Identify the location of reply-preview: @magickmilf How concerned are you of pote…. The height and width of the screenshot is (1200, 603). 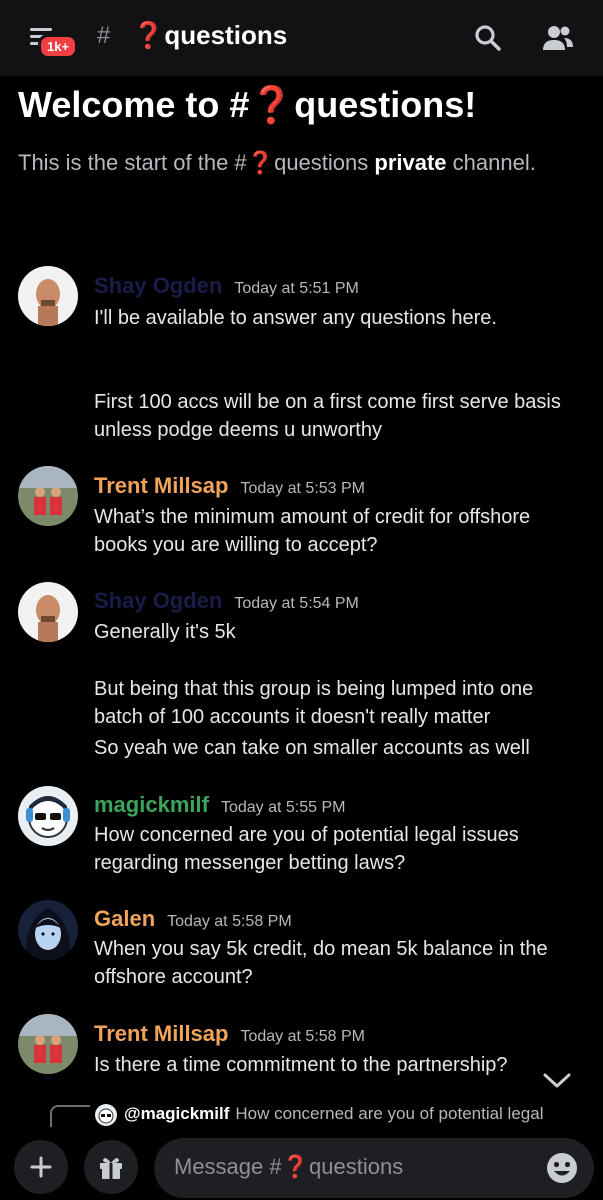
(354, 1114).